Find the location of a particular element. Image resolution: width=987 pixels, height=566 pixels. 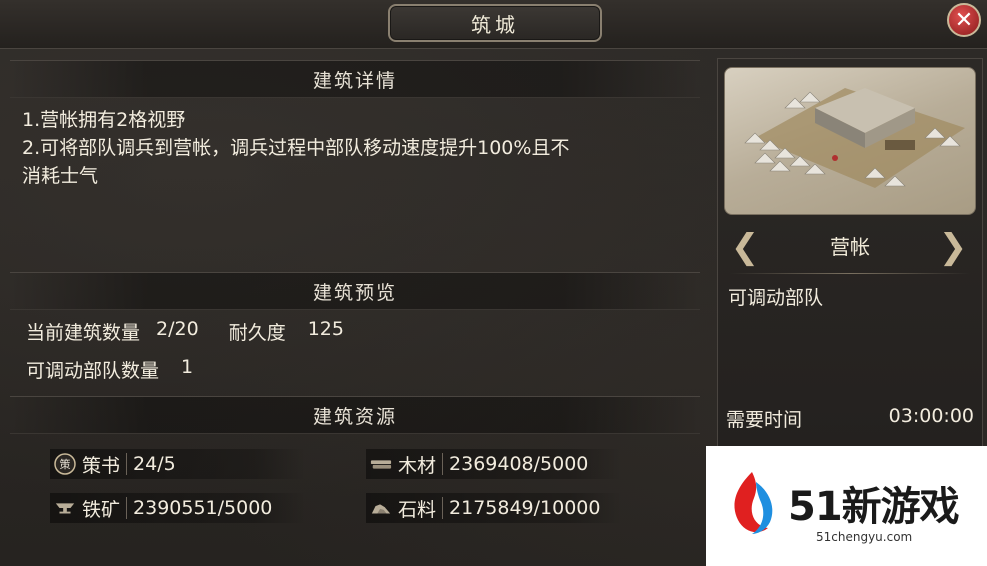

camp-illustration is located at coordinates (854, 138).